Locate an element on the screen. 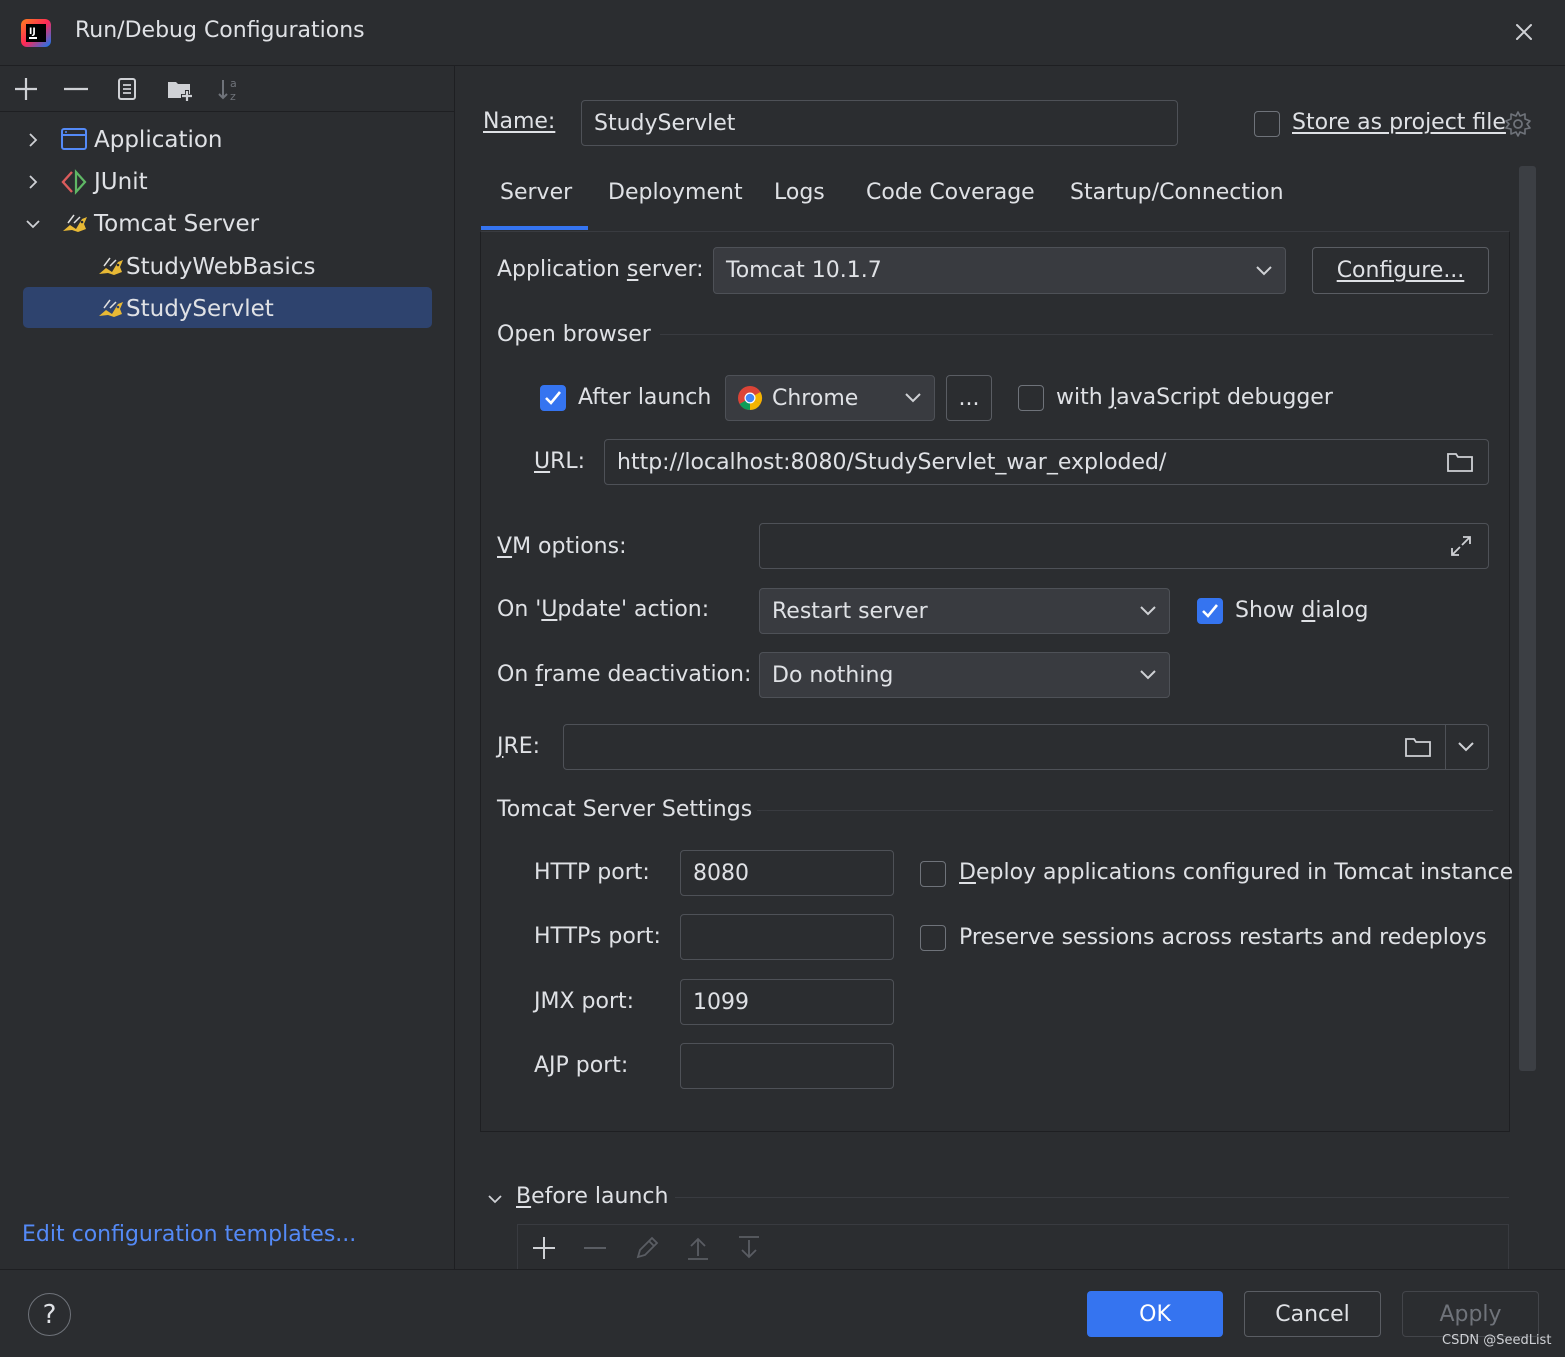 This screenshot has width=1565, height=1357. tomcat-settings-separator is located at coordinates (1125, 810).